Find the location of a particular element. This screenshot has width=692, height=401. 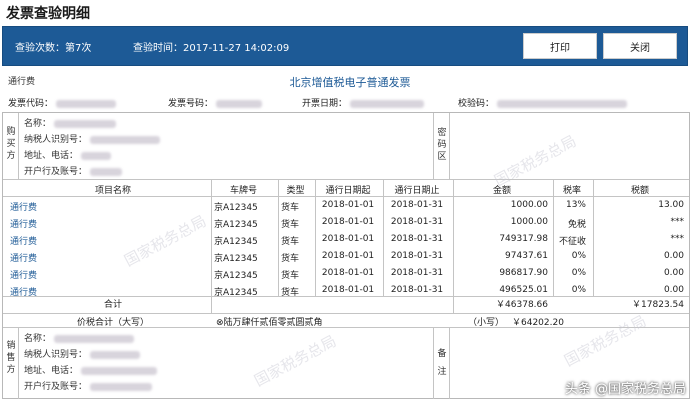

total-amount-in-words: ⊗陆万肆仟贰佰零贰圆贰角 is located at coordinates (269, 323).